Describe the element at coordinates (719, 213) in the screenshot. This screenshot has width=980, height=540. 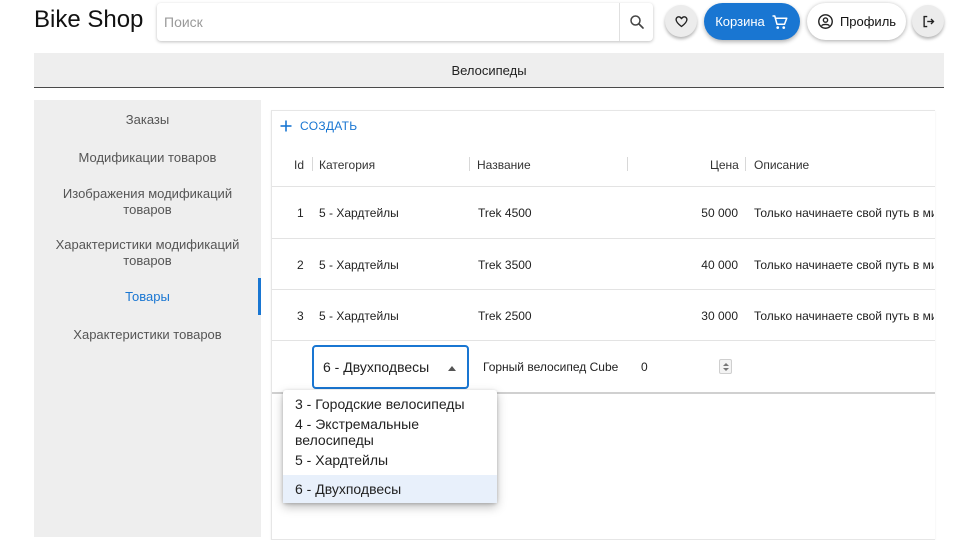
I see `cell-price: 50 000` at that location.